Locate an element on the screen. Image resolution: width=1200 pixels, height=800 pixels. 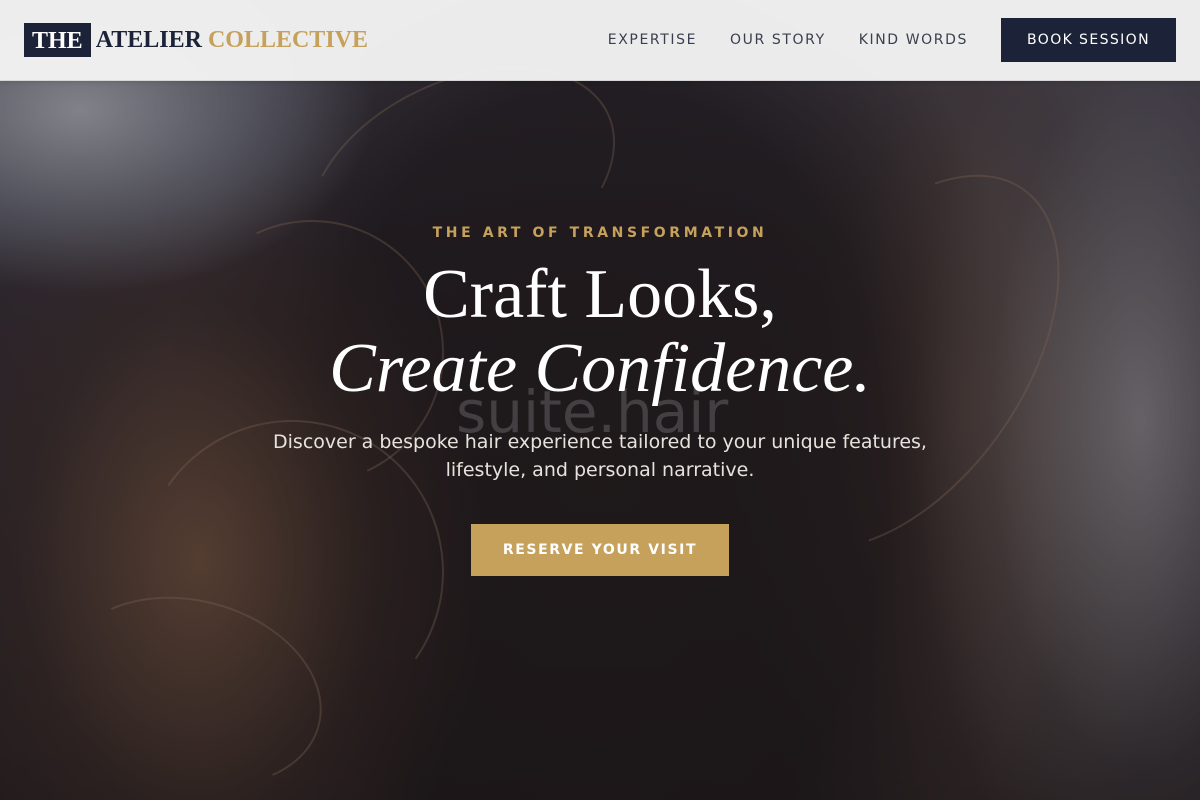
reserve-visit-button: RESERVE YOUR VISIT is located at coordinates (600, 550).